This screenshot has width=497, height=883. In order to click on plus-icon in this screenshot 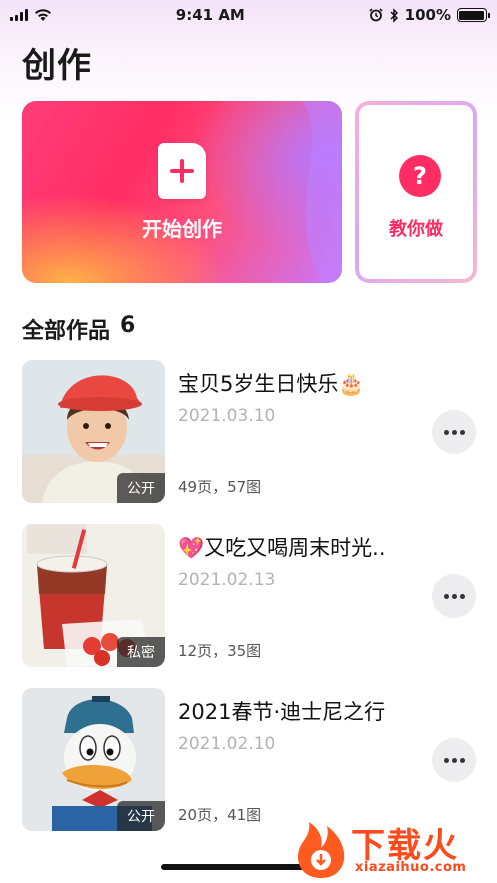, I will do `click(182, 171)`.